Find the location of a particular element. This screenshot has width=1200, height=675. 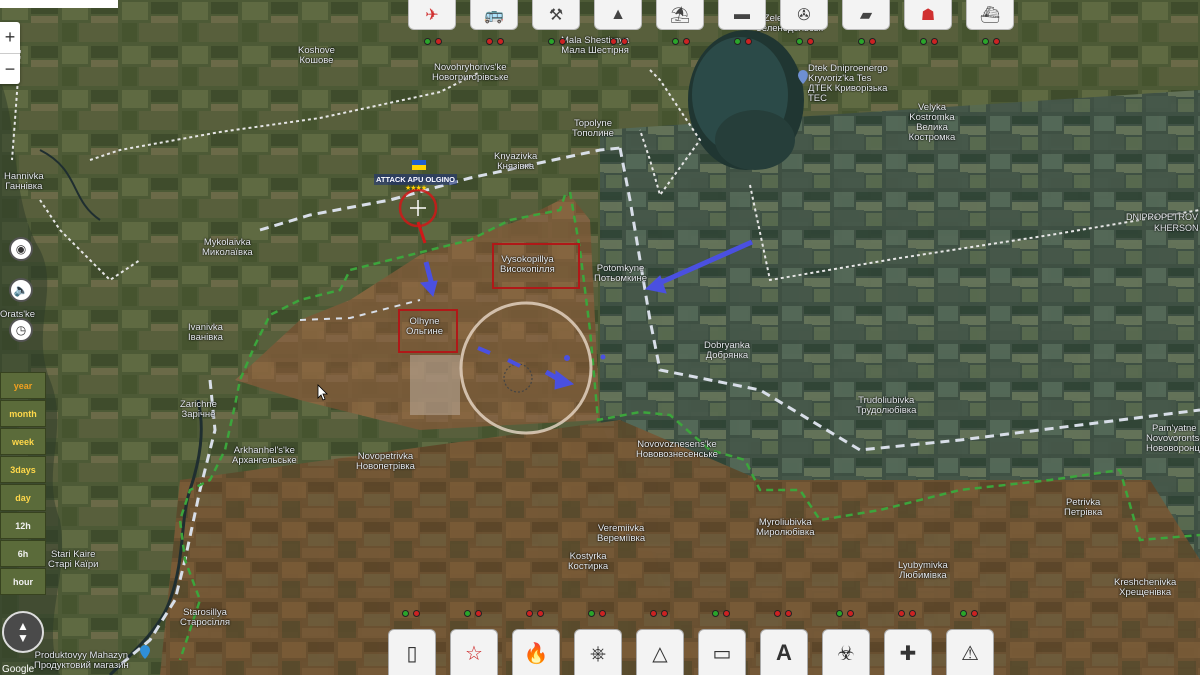

tank-tool-button: ▰ is located at coordinates (866, 15).